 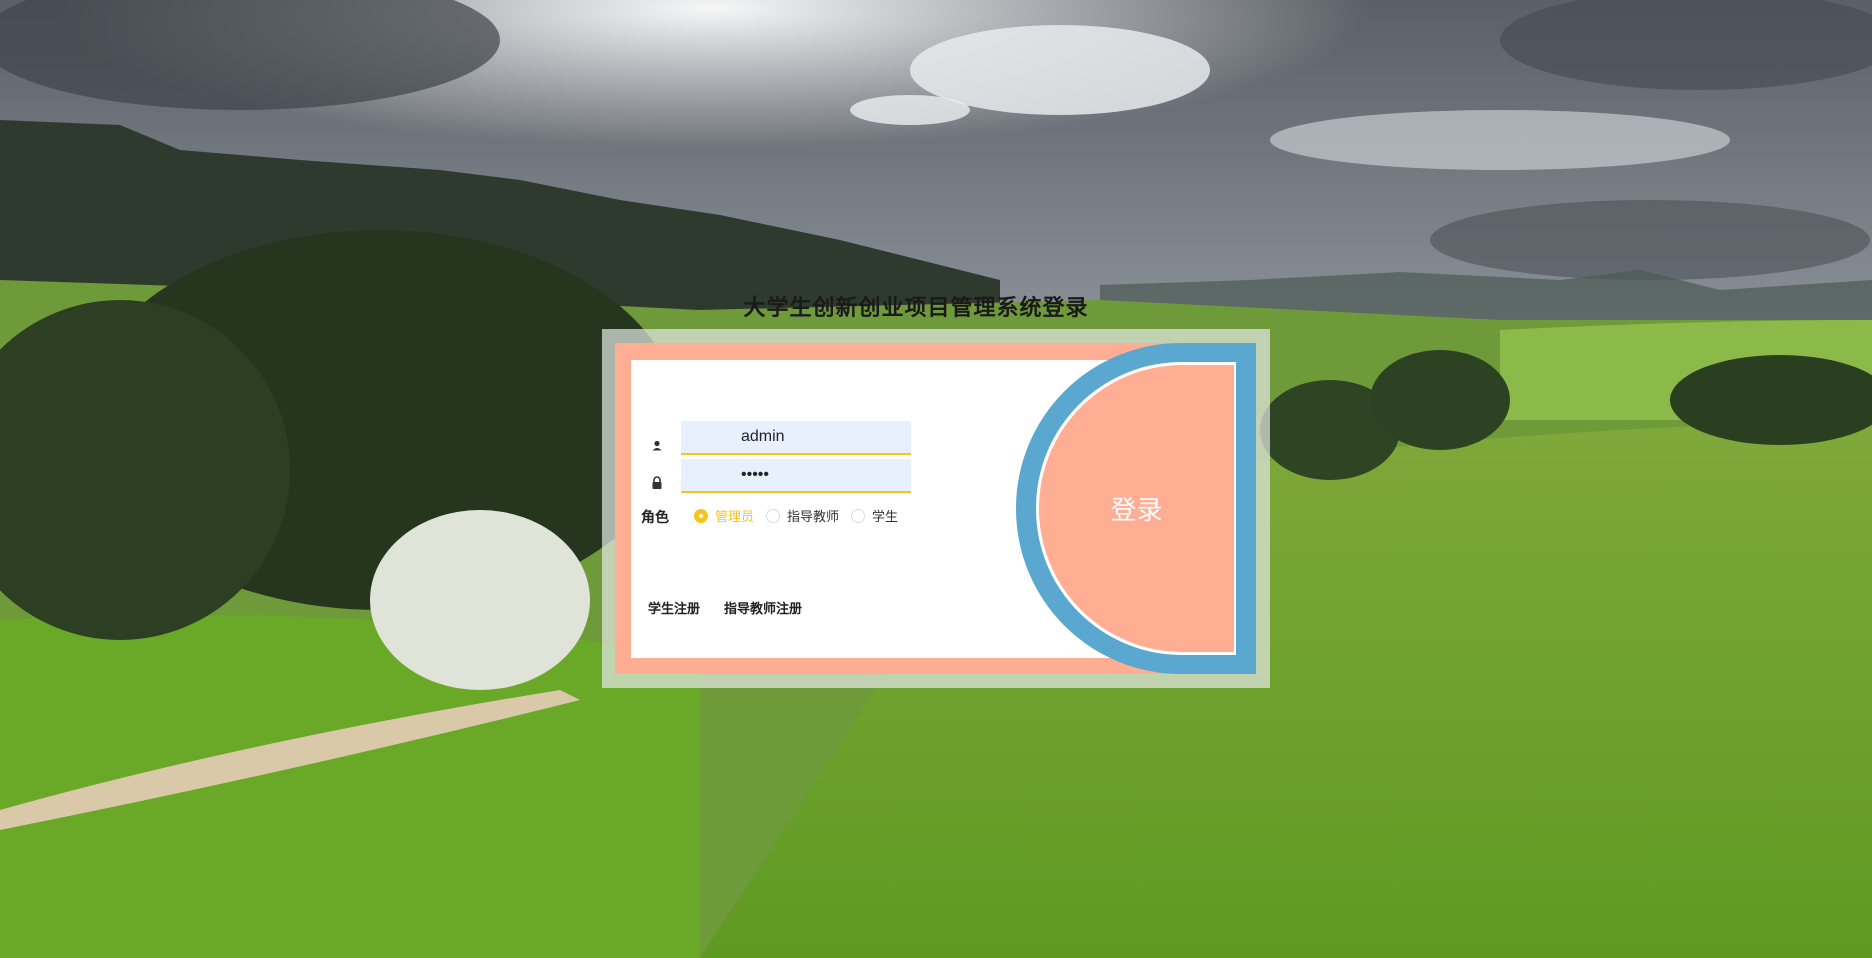 I want to click on student-register-link: 学生注册, so click(x=674, y=607).